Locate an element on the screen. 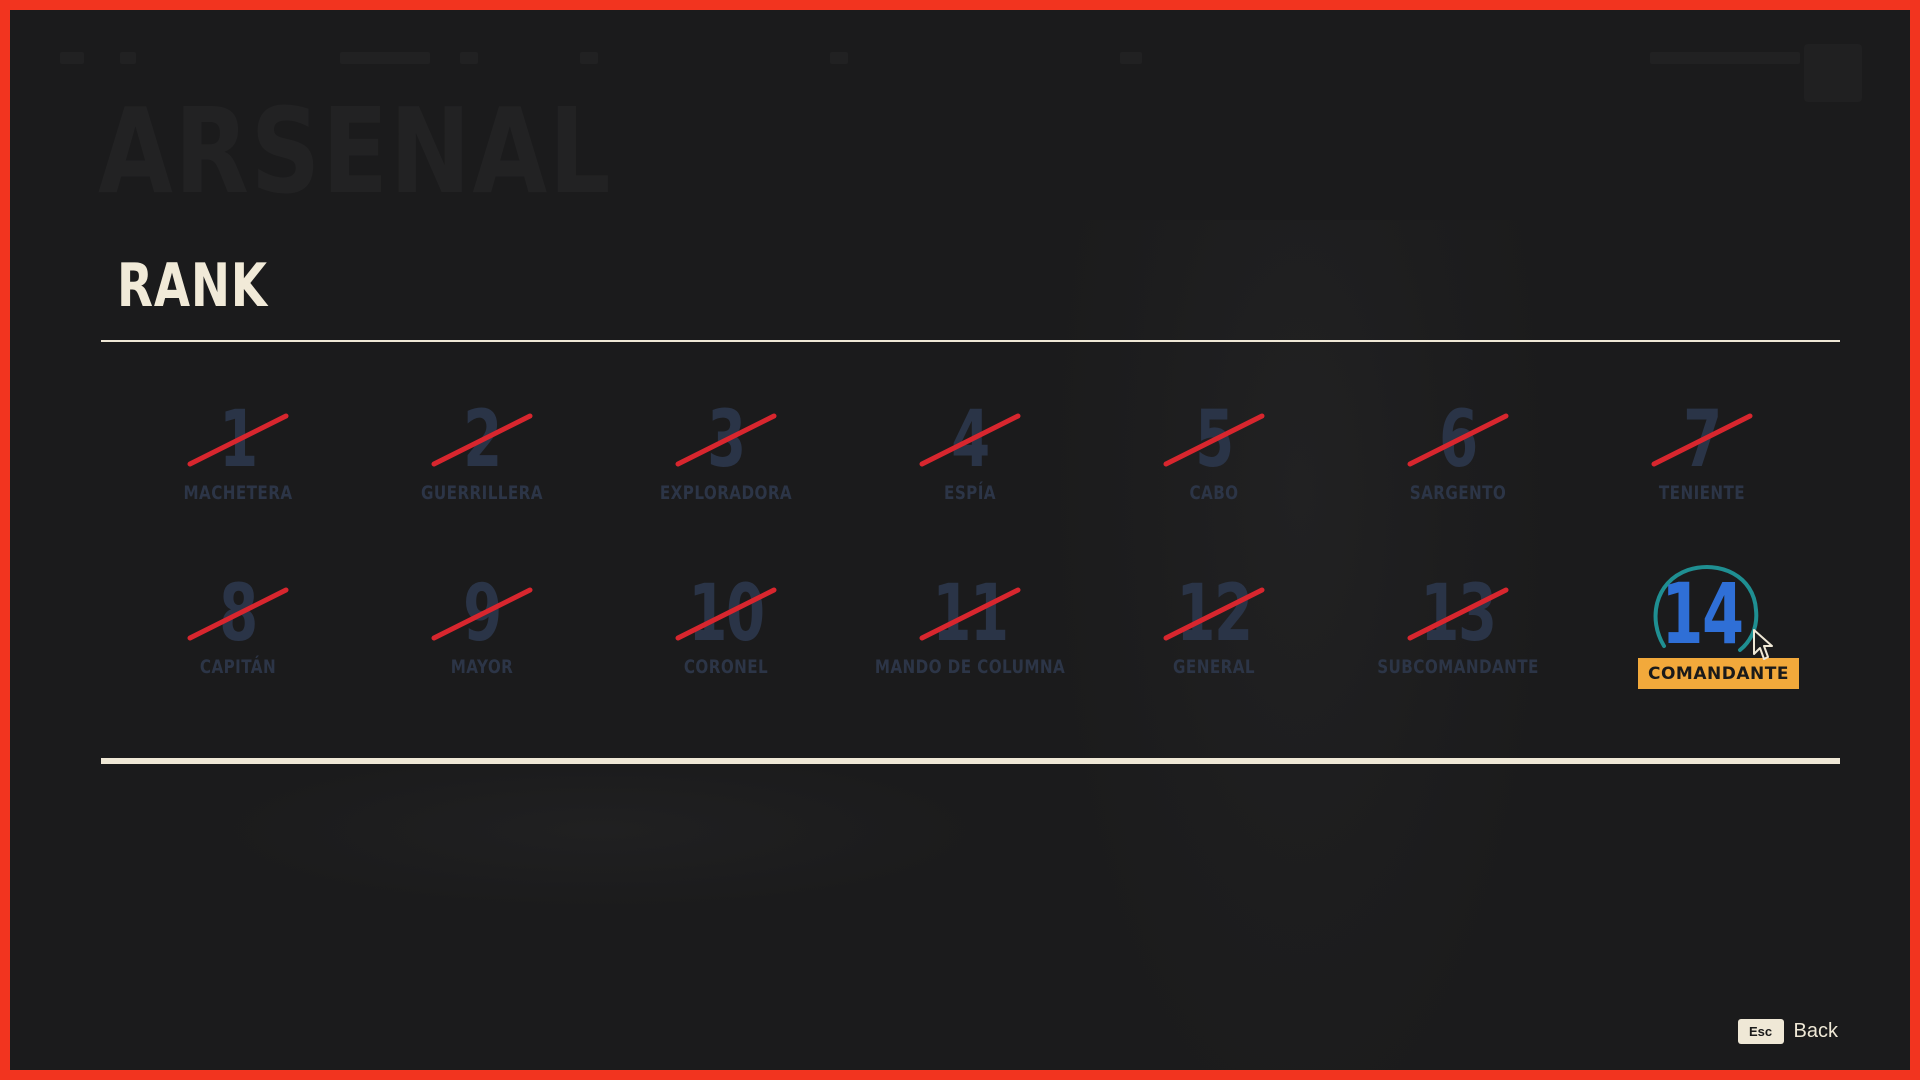  back-hint: Esc Back is located at coordinates (1787, 1031).